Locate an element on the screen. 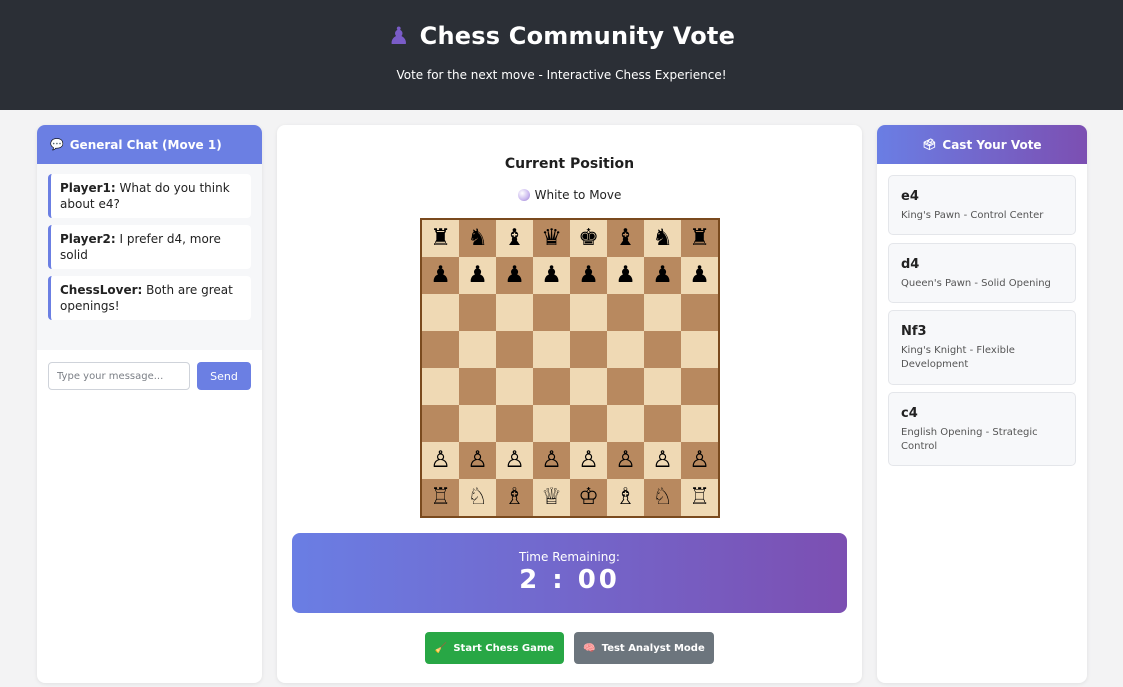 The width and height of the screenshot is (1123, 687). board-square-g6 is located at coordinates (662, 312).